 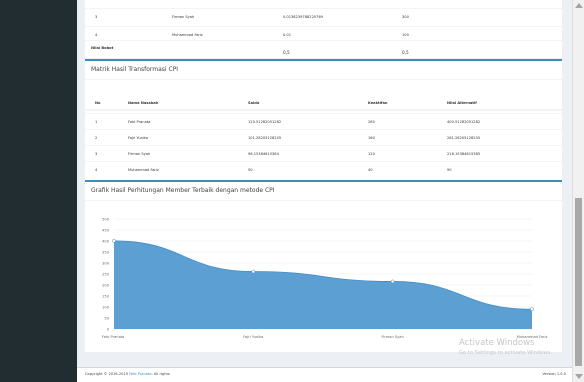 What do you see at coordinates (579, 5) in the screenshot?
I see `scroll-up-icon` at bounding box center [579, 5].